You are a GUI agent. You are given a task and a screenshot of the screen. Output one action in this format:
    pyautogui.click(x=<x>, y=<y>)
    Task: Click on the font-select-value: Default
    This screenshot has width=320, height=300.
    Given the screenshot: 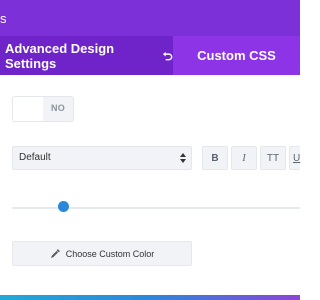 What is the action you would take?
    pyautogui.click(x=35, y=157)
    